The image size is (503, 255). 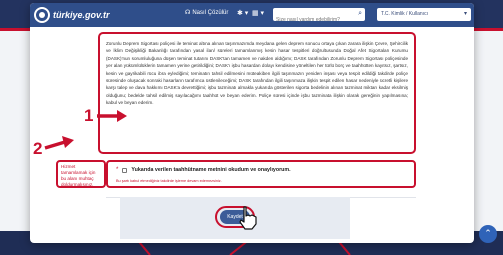 I want to click on search-box: ⌕, so click(x=319, y=17).